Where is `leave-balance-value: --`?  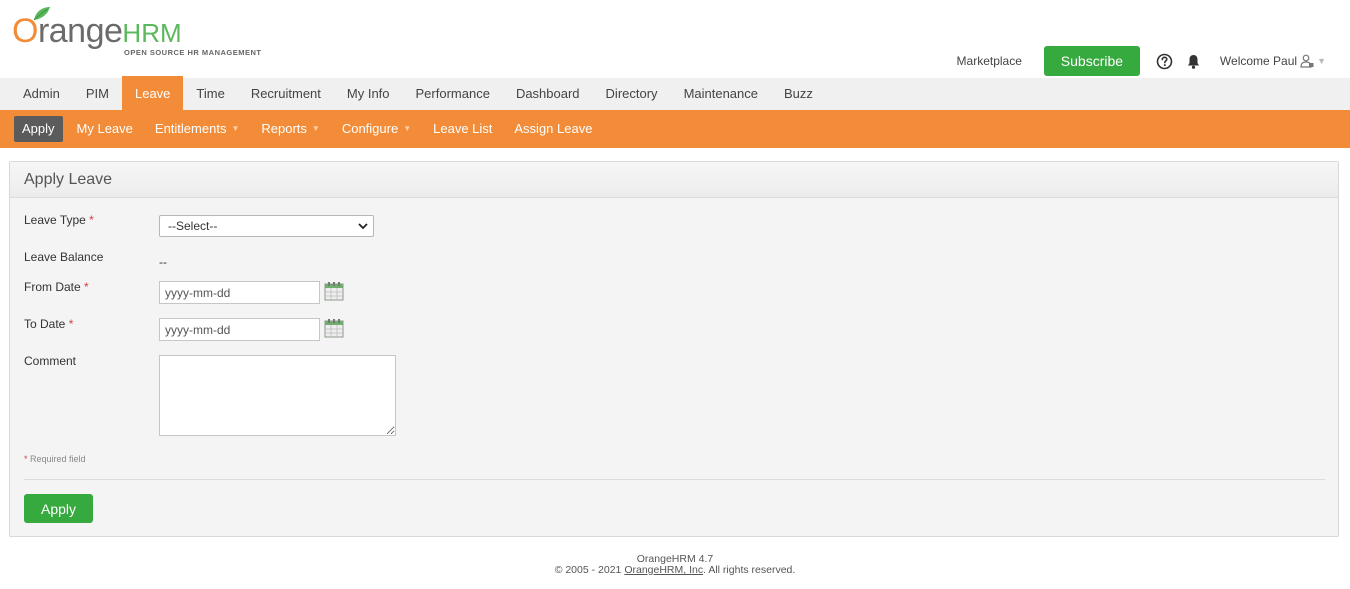 leave-balance-value: -- is located at coordinates (163, 262).